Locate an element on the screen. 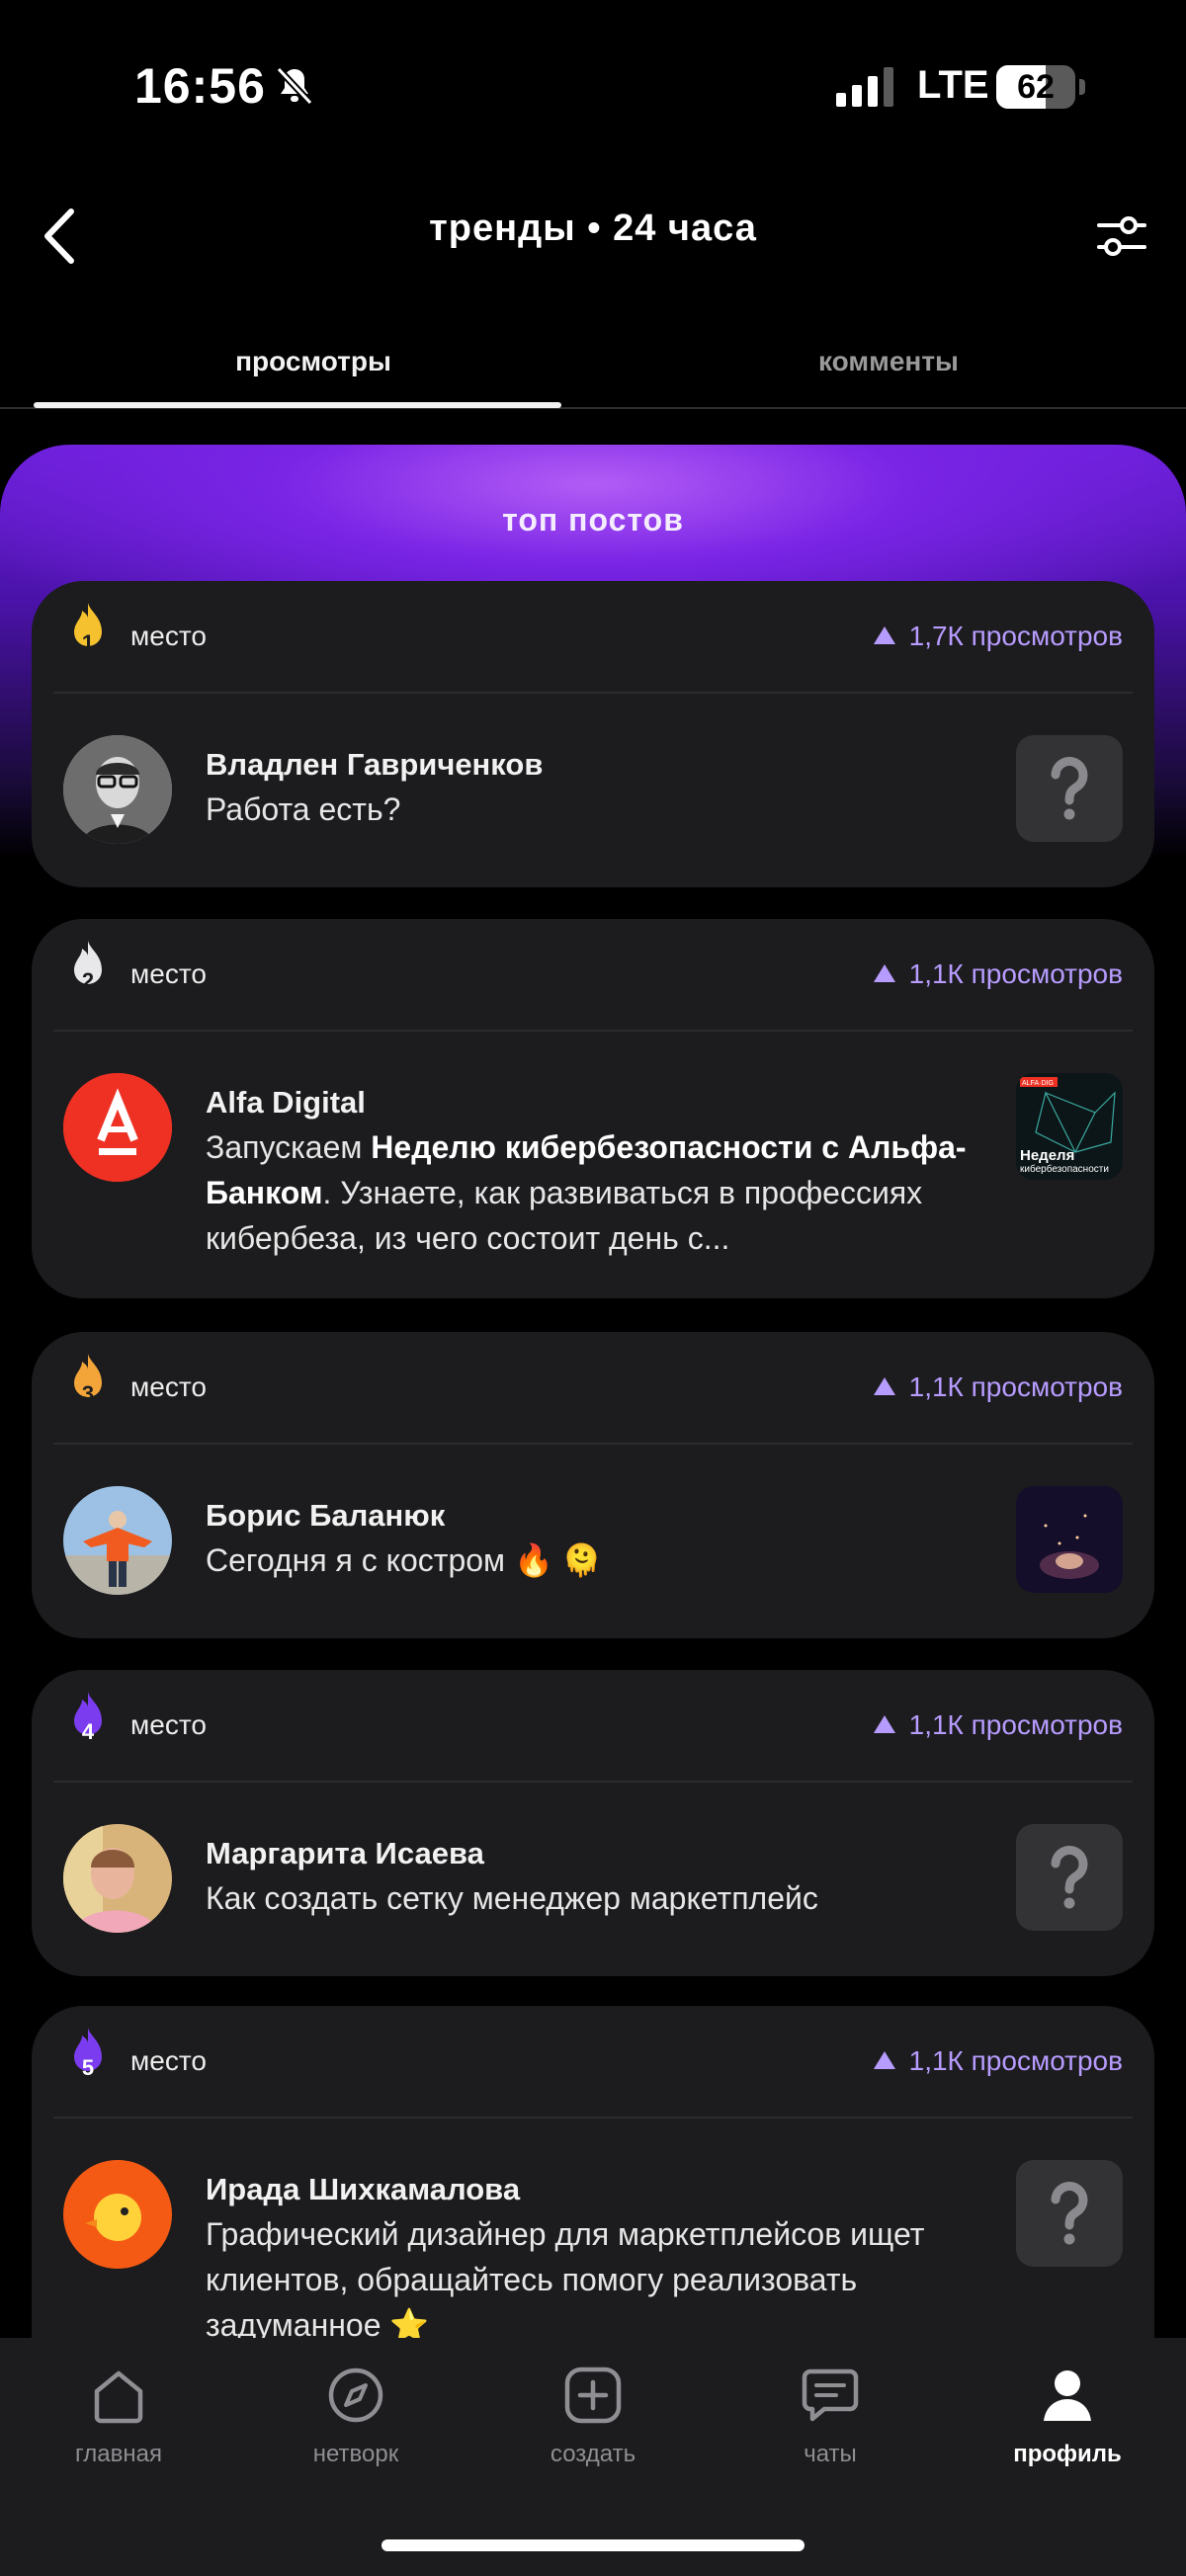 The image size is (1186, 2576). svg-text: 2 is located at coordinates (88, 980).